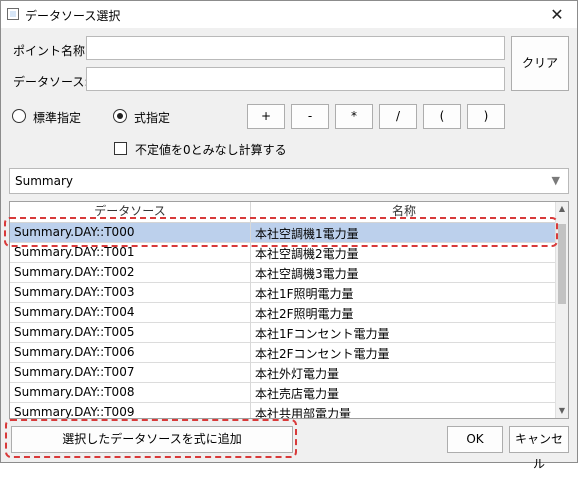 Image resolution: width=578 pixels, height=477 pixels. Describe the element at coordinates (562, 411) in the screenshot. I see `scroll-down-icon: ▼` at that location.